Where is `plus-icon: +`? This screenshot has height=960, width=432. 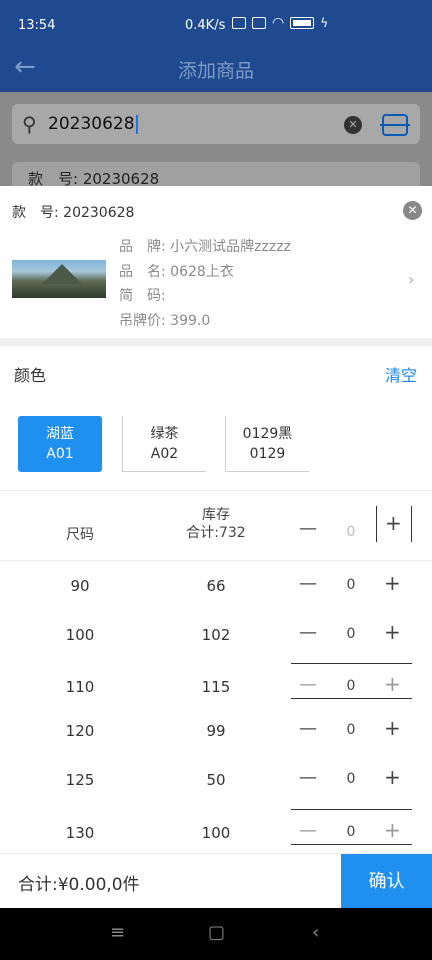 plus-icon: + is located at coordinates (393, 523).